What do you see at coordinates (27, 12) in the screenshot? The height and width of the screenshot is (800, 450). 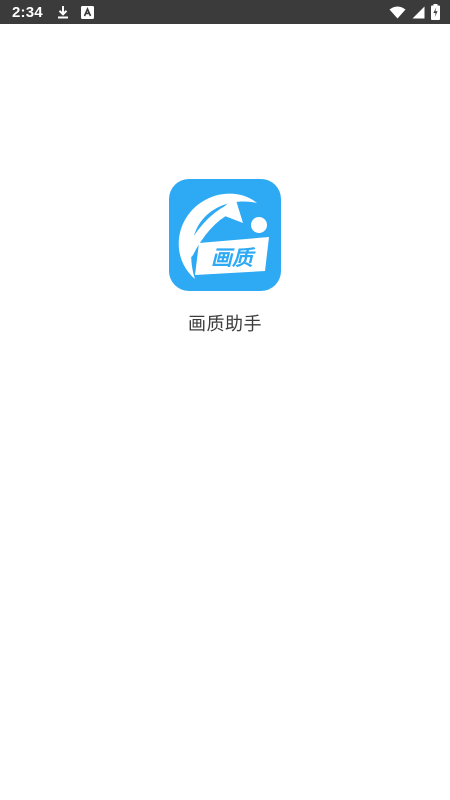 I see `status-time: 2:34` at bounding box center [27, 12].